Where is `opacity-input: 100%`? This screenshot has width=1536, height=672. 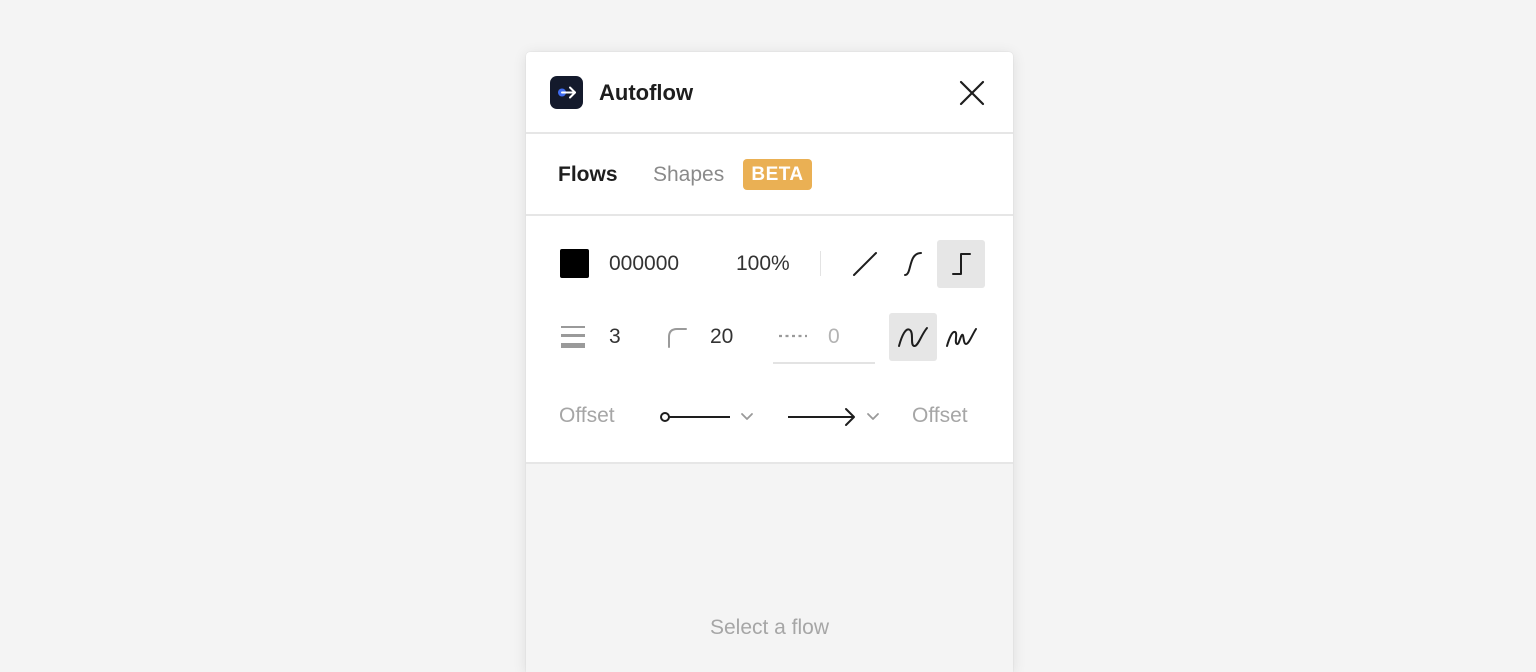 opacity-input: 100% is located at coordinates (763, 264).